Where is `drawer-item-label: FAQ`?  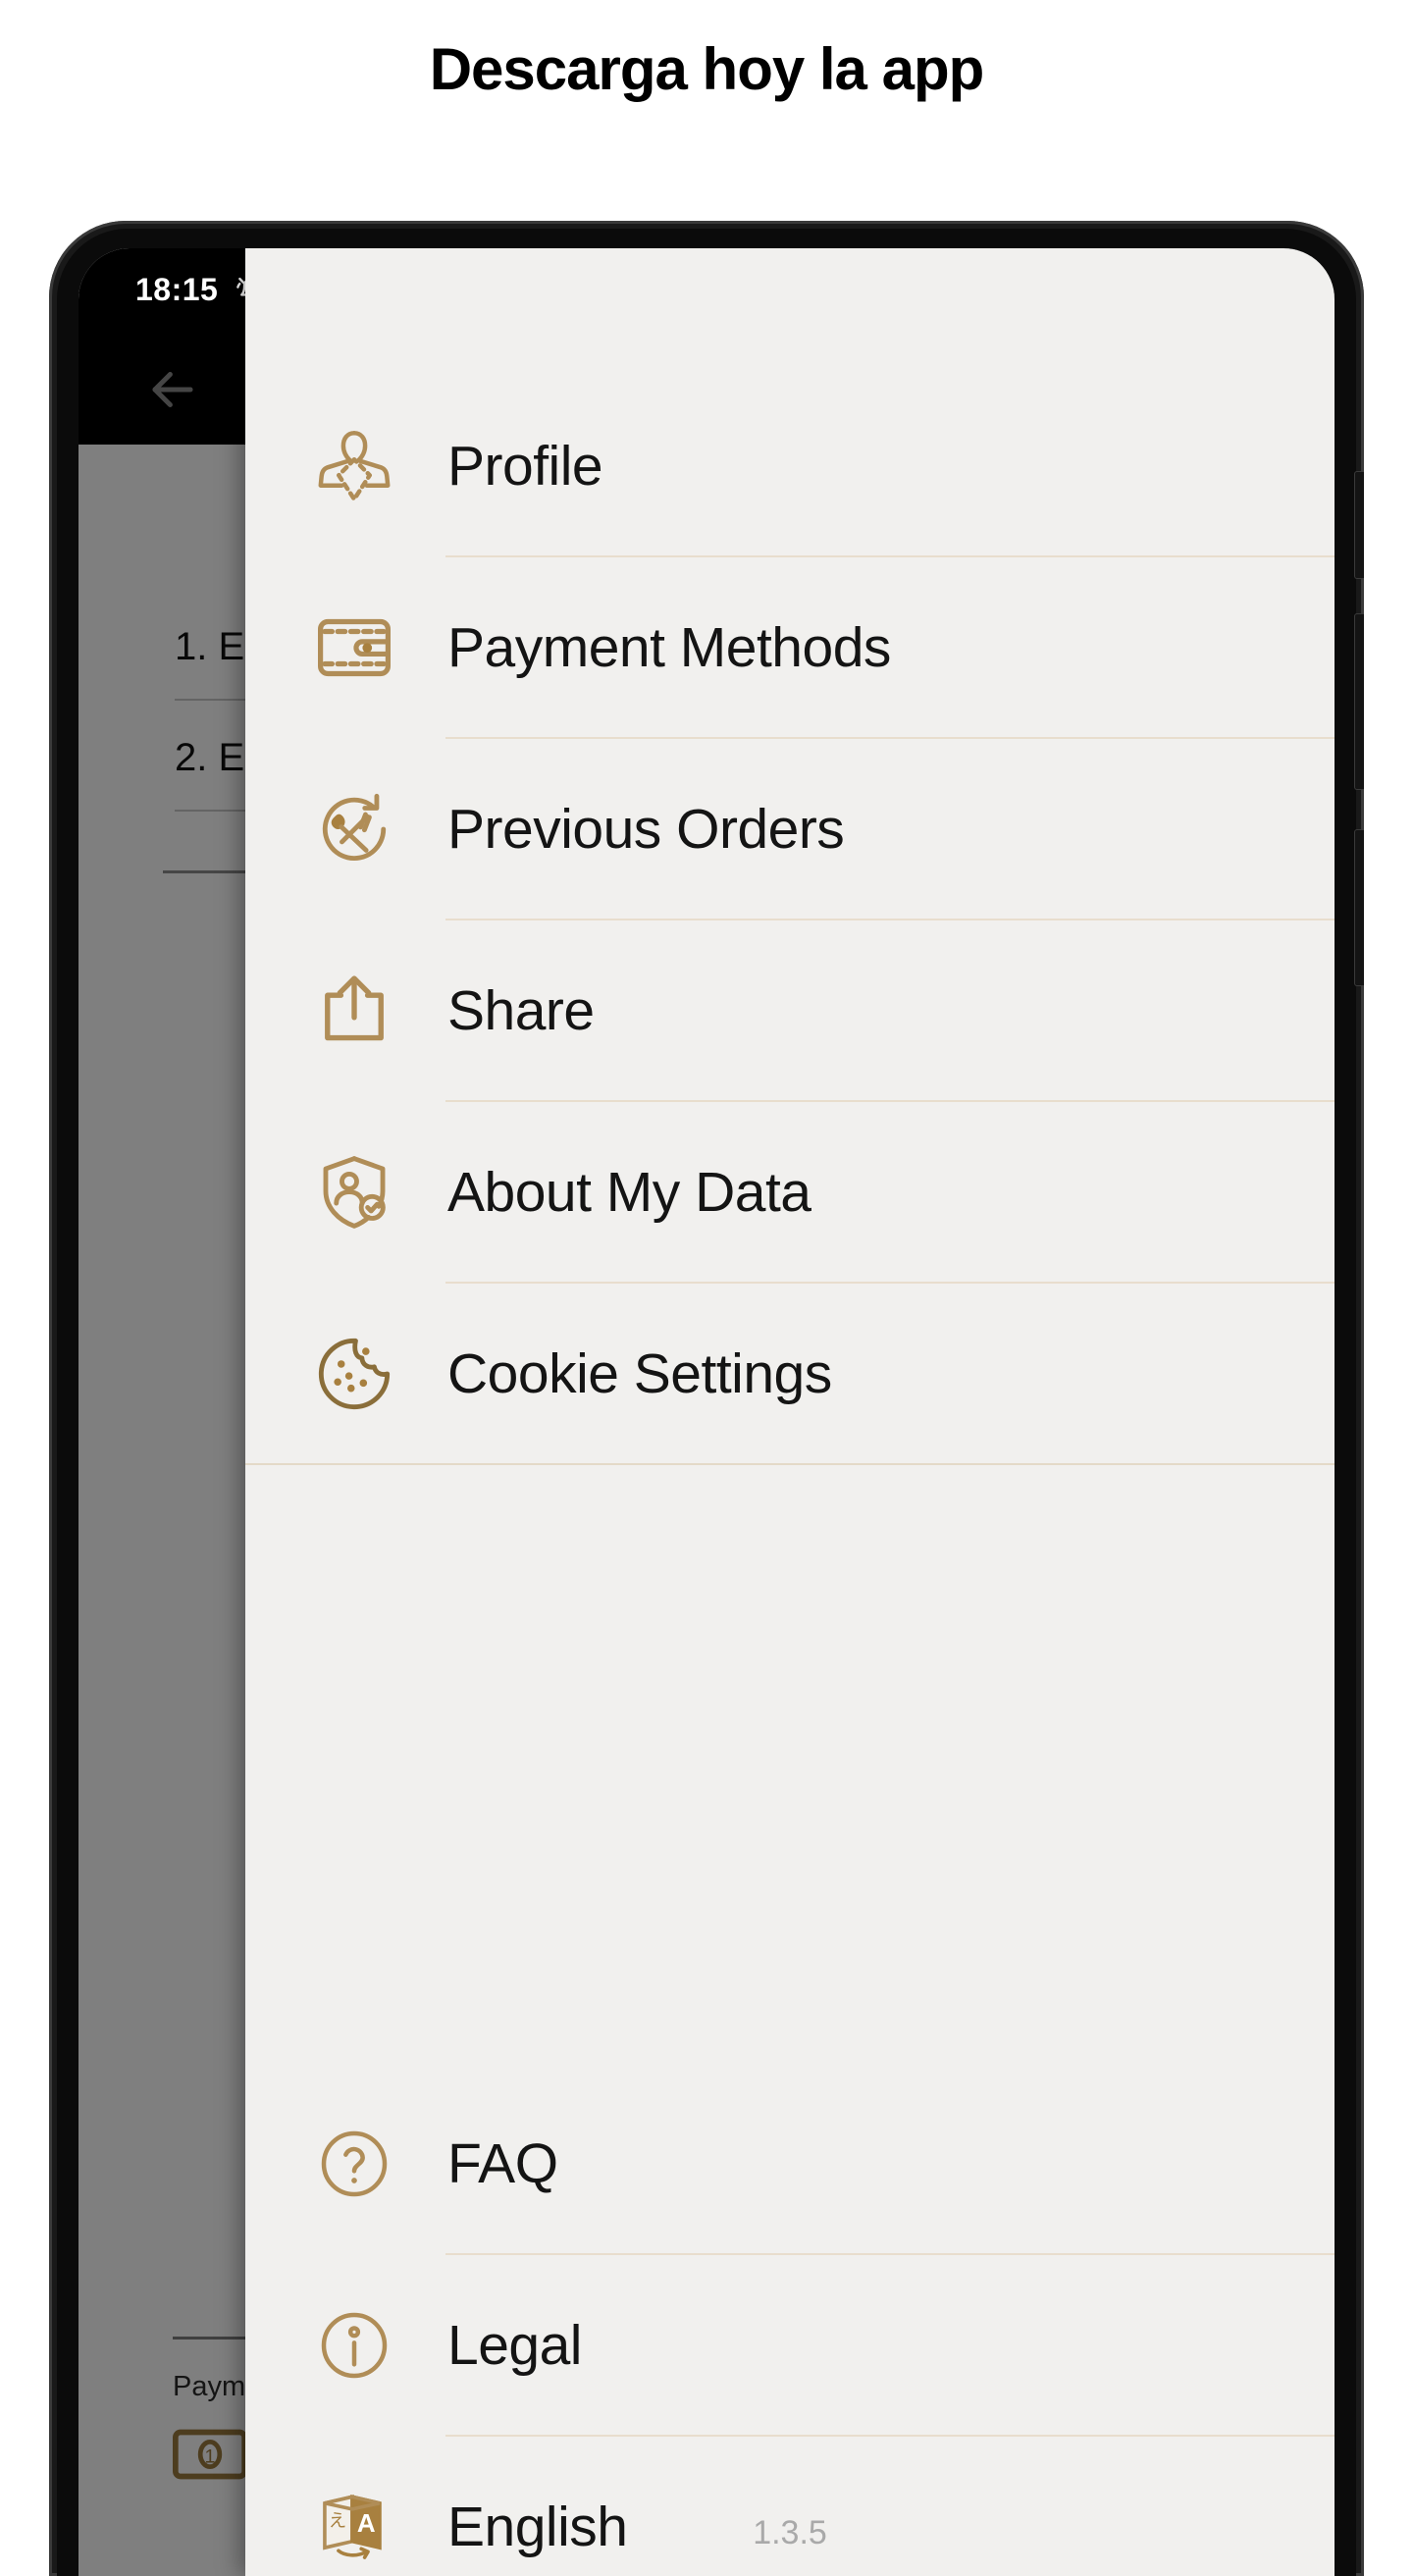
drawer-item-label: FAQ is located at coordinates (502, 2163).